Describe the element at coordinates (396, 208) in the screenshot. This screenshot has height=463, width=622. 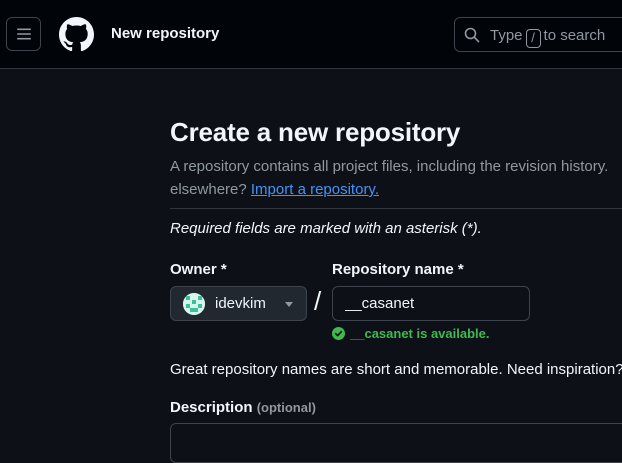
I see `divider` at that location.